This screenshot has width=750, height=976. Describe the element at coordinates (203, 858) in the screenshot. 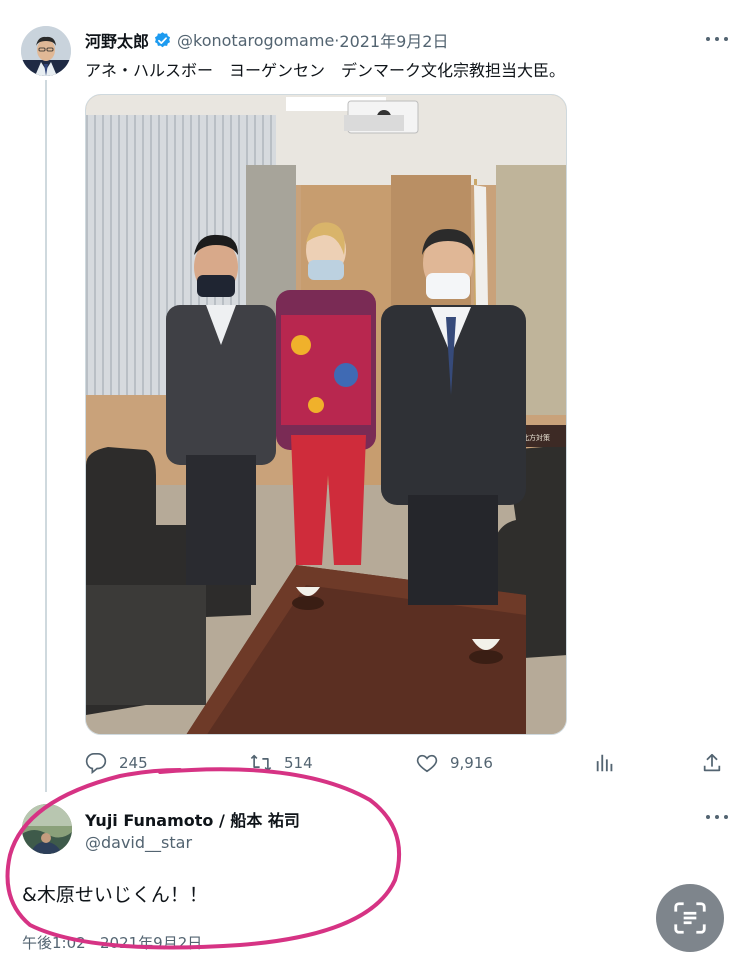

I see `highlight-ellipse` at that location.